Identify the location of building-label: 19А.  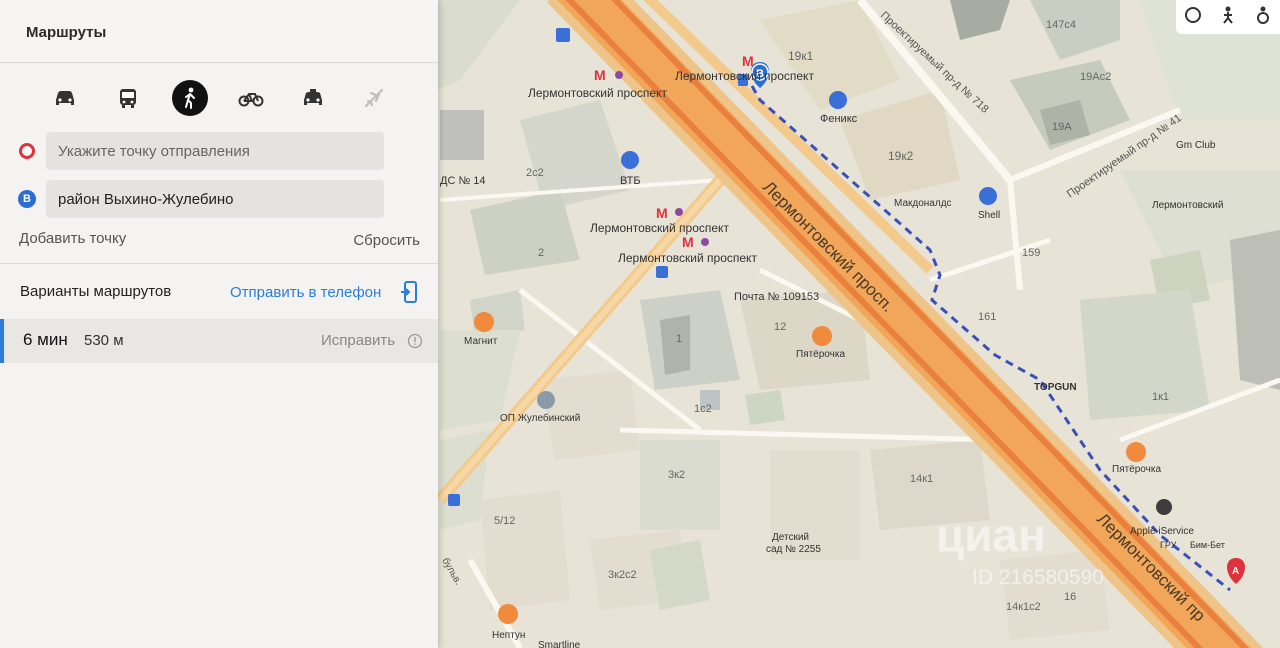
(1062, 127).